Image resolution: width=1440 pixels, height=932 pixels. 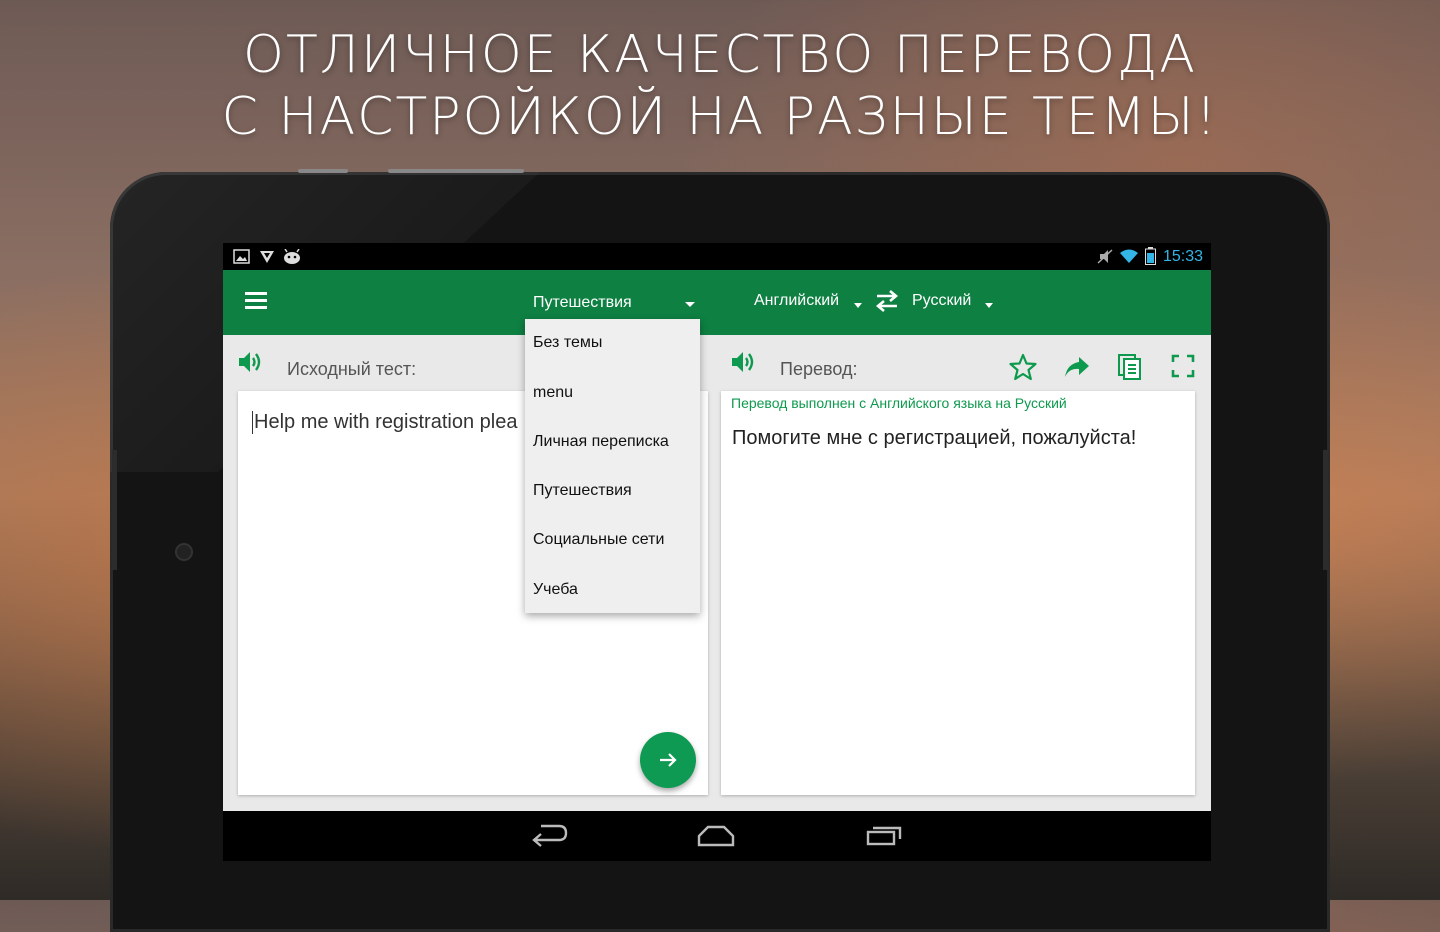 I want to click on tablet-volume-button, so click(x=323, y=171).